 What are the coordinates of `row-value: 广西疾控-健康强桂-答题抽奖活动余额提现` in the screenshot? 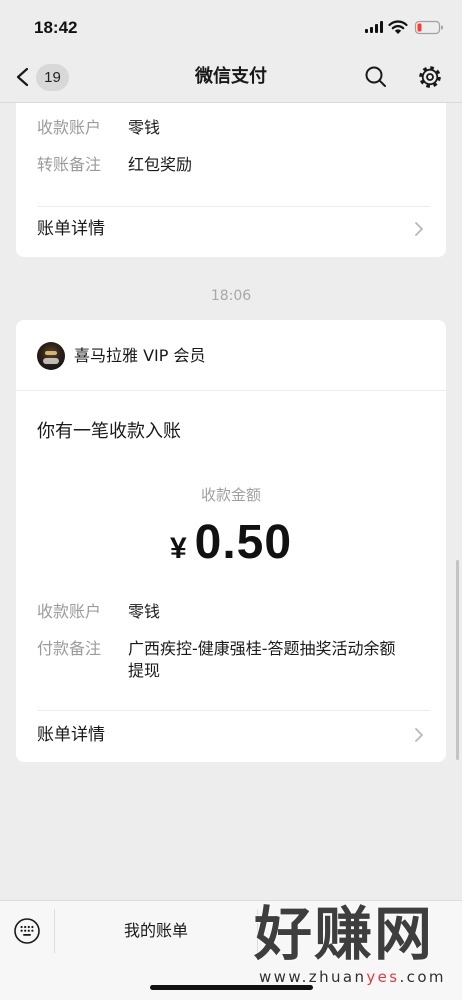 It's located at (262, 659).